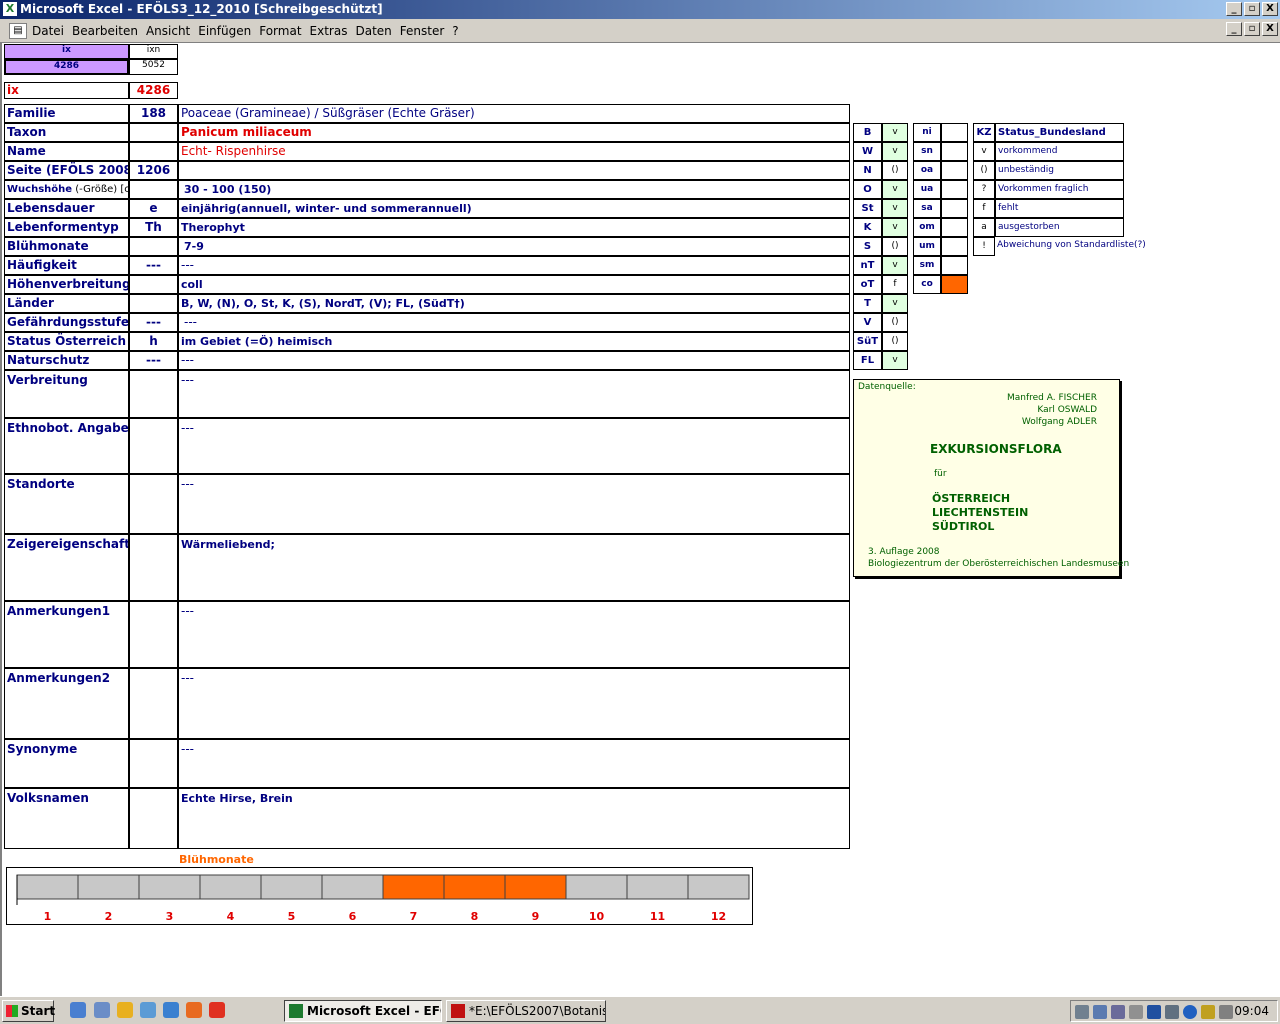 The image size is (1280, 1024). What do you see at coordinates (1059, 170) in the screenshot?
I see `legend-text-1: unbeständig` at bounding box center [1059, 170].